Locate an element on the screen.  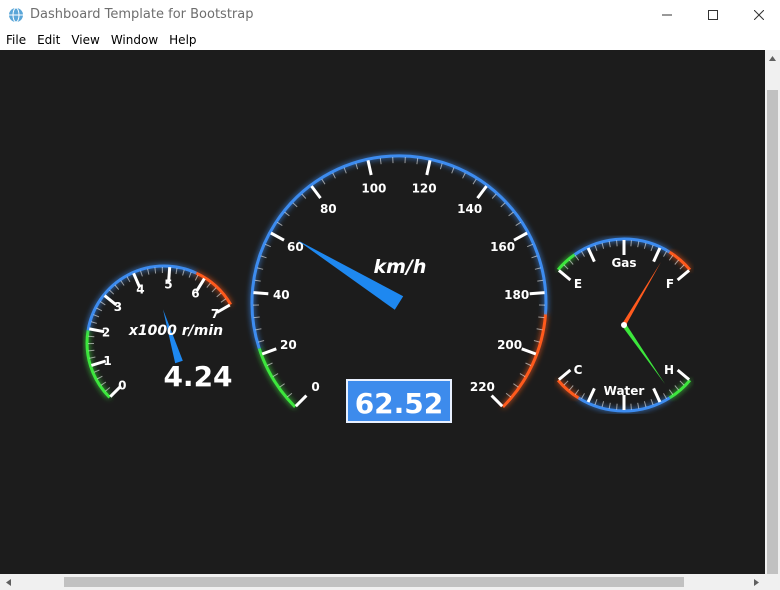
scrollbar-corner is located at coordinates (772, 582).